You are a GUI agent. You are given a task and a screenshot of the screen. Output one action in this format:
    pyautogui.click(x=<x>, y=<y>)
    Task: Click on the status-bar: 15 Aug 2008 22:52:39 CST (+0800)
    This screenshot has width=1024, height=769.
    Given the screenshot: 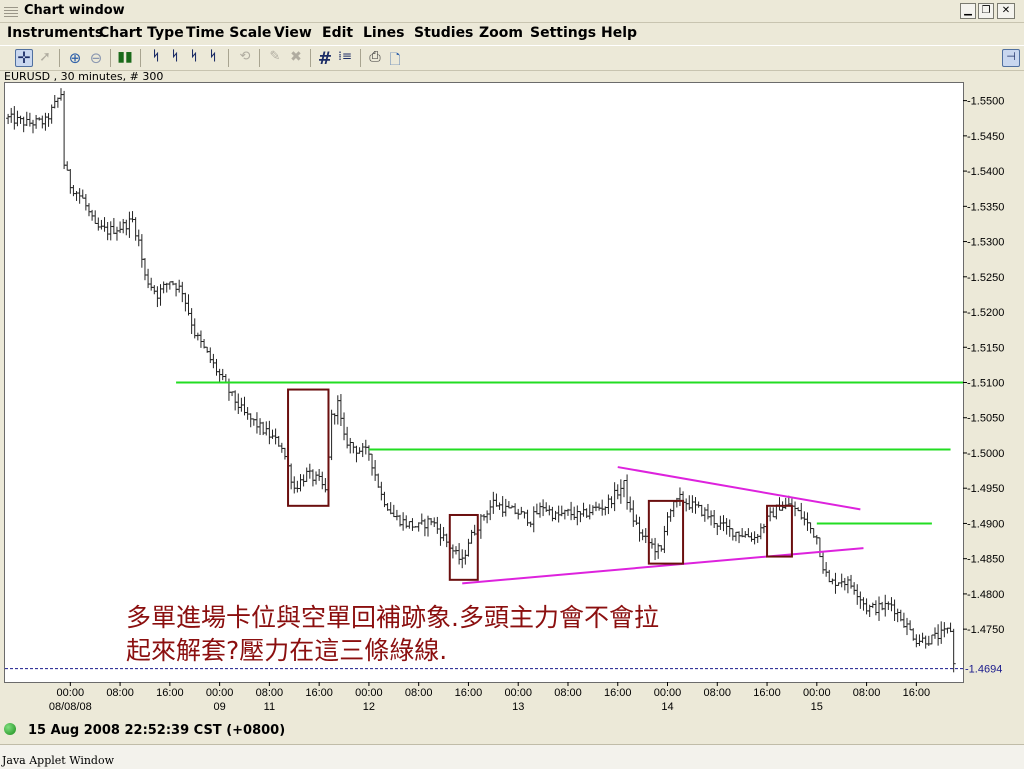 What is the action you would take?
    pyautogui.click(x=512, y=731)
    